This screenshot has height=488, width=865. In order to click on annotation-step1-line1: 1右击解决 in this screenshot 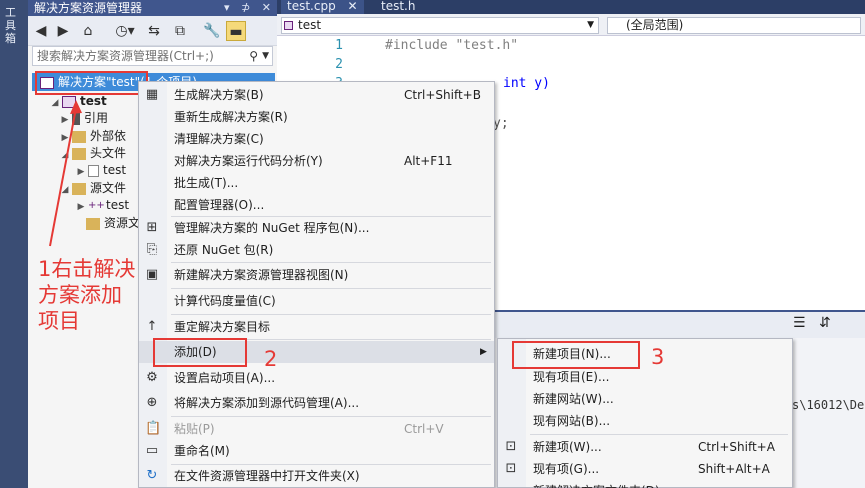, I will do `click(87, 269)`.